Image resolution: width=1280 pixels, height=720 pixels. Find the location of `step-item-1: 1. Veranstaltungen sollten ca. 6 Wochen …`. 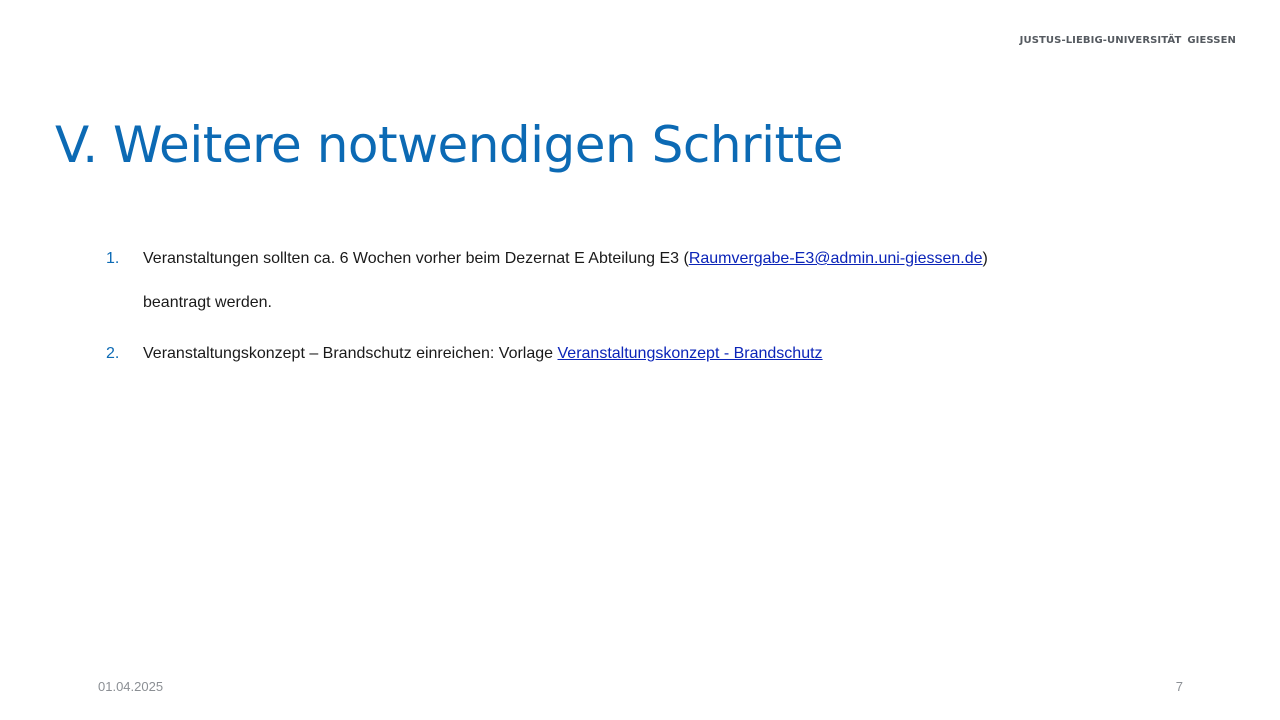

step-item-1: 1. Veranstaltungen sollten ca. 6 Wochen … is located at coordinates (547, 281).